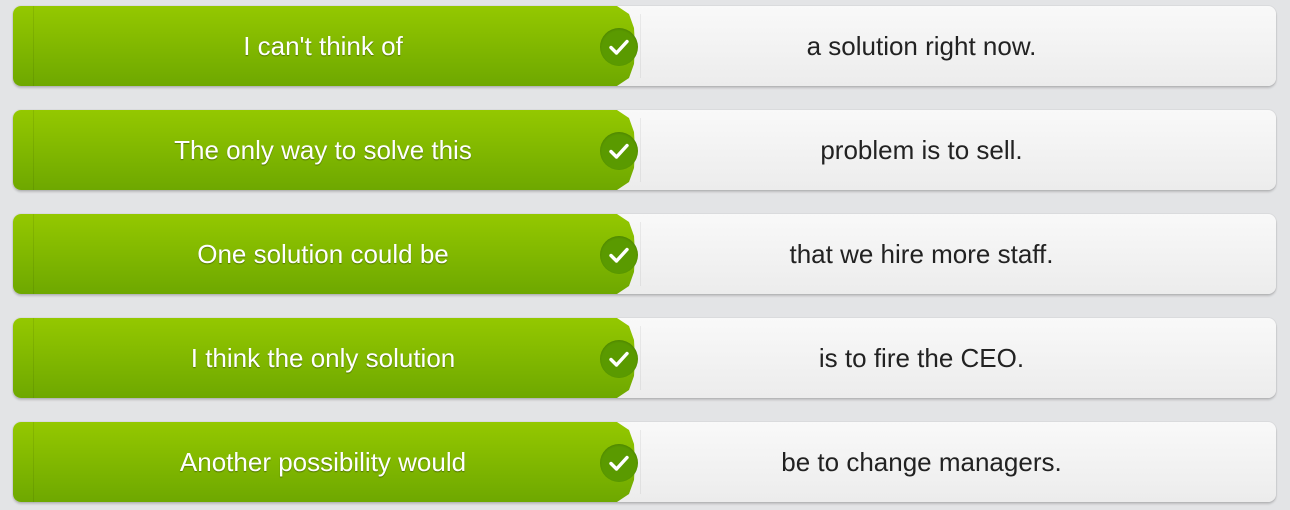 The image size is (1290, 510). Describe the element at coordinates (323, 254) in the screenshot. I see `sentence-start-label: One solution could be` at that location.